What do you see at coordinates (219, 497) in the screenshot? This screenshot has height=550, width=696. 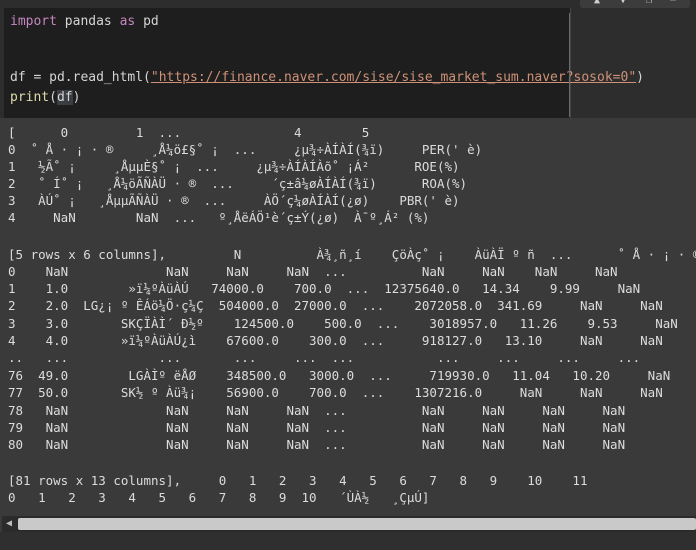 I see `output-line: 0 1 2 3 4 5 6 7 8 9 10 ´ÙÀ½ ¸ÇµÚ]` at bounding box center [219, 497].